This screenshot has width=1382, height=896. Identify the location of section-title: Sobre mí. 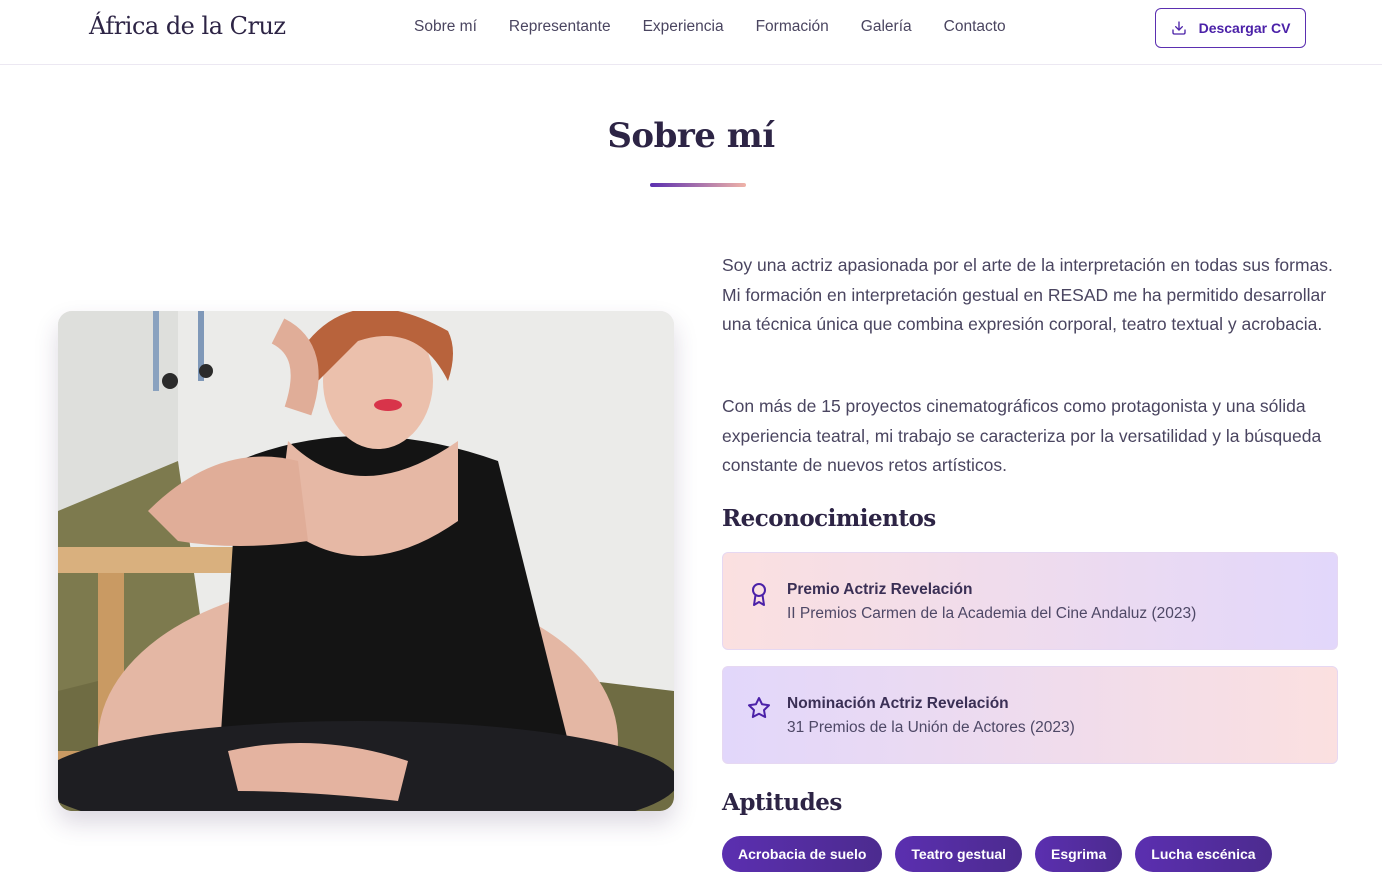
(691, 136).